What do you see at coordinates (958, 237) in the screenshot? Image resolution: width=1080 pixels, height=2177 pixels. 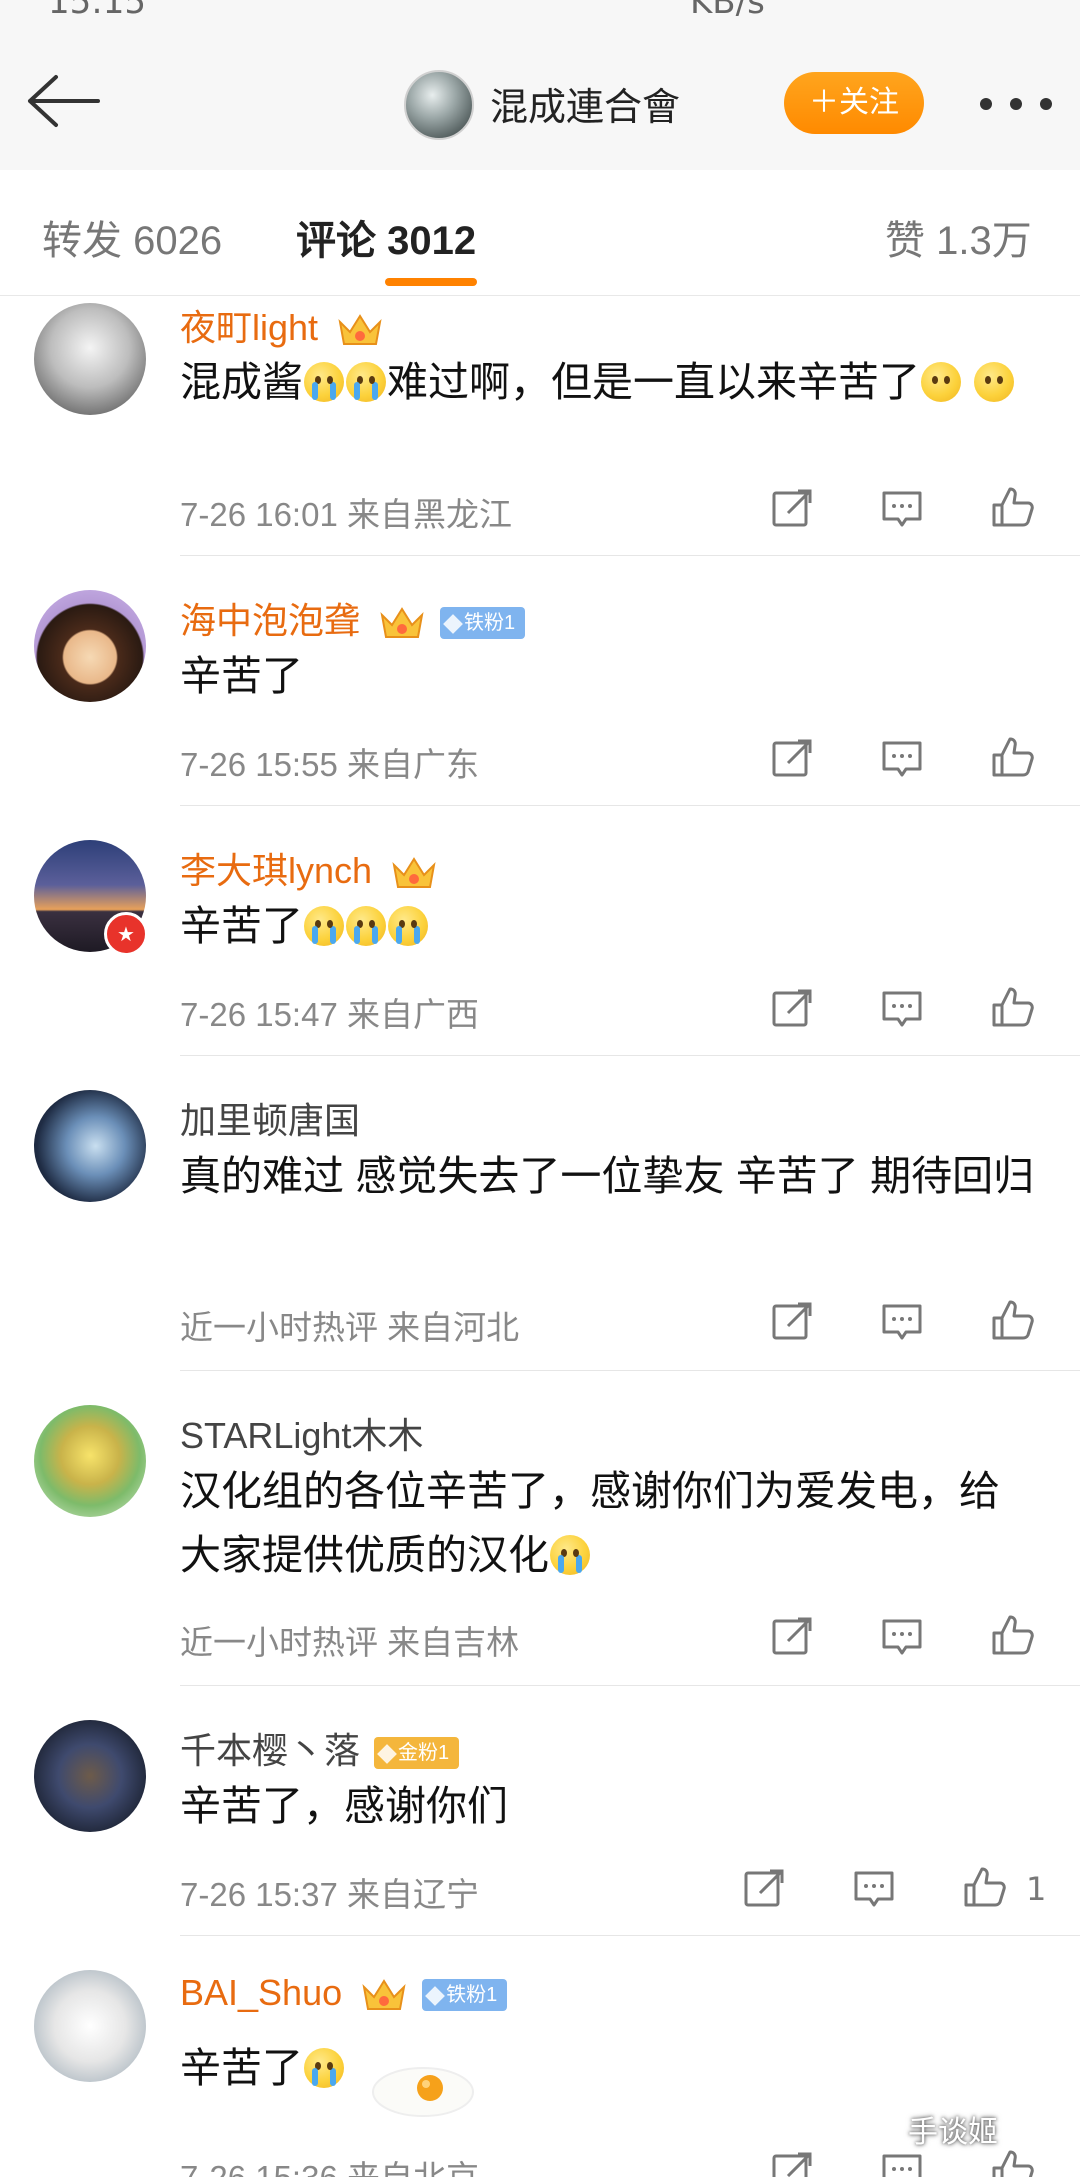 I see `tab-likes: 赞 1.3万` at bounding box center [958, 237].